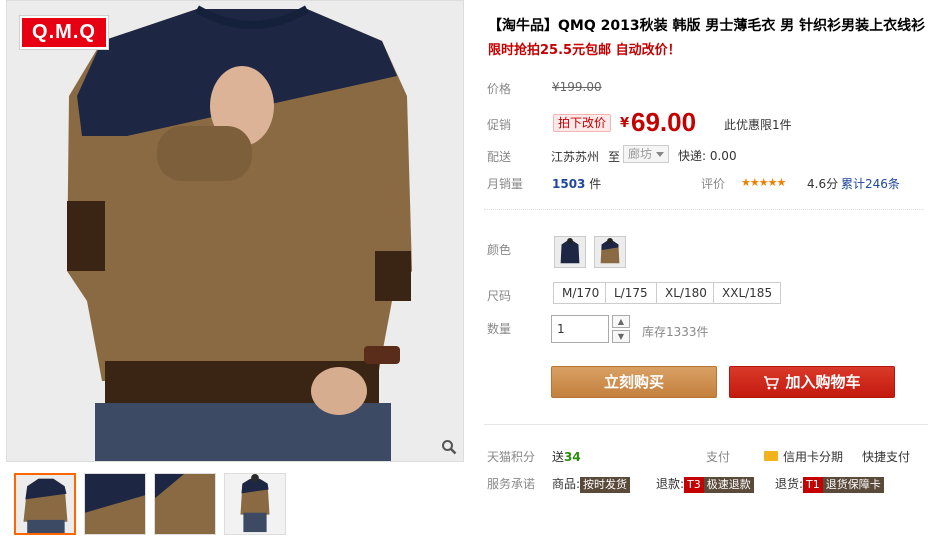 This screenshot has height=541, width=930. I want to click on promise-refund: 退款: T3 极速退款, so click(705, 484).